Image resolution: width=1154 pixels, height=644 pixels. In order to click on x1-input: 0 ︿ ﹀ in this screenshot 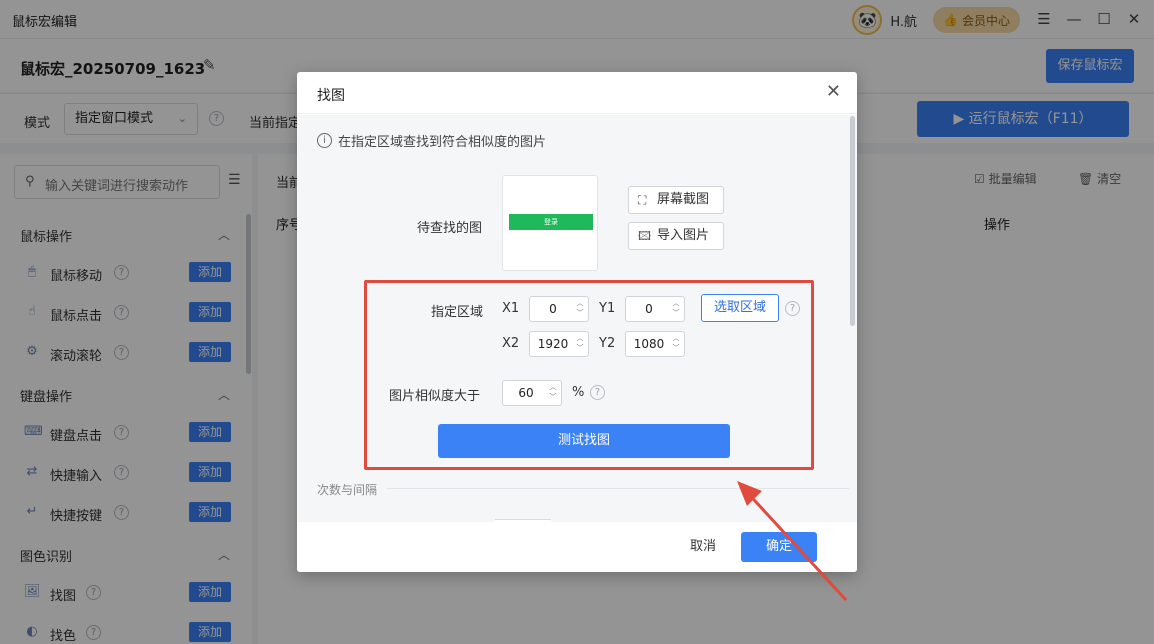, I will do `click(559, 309)`.